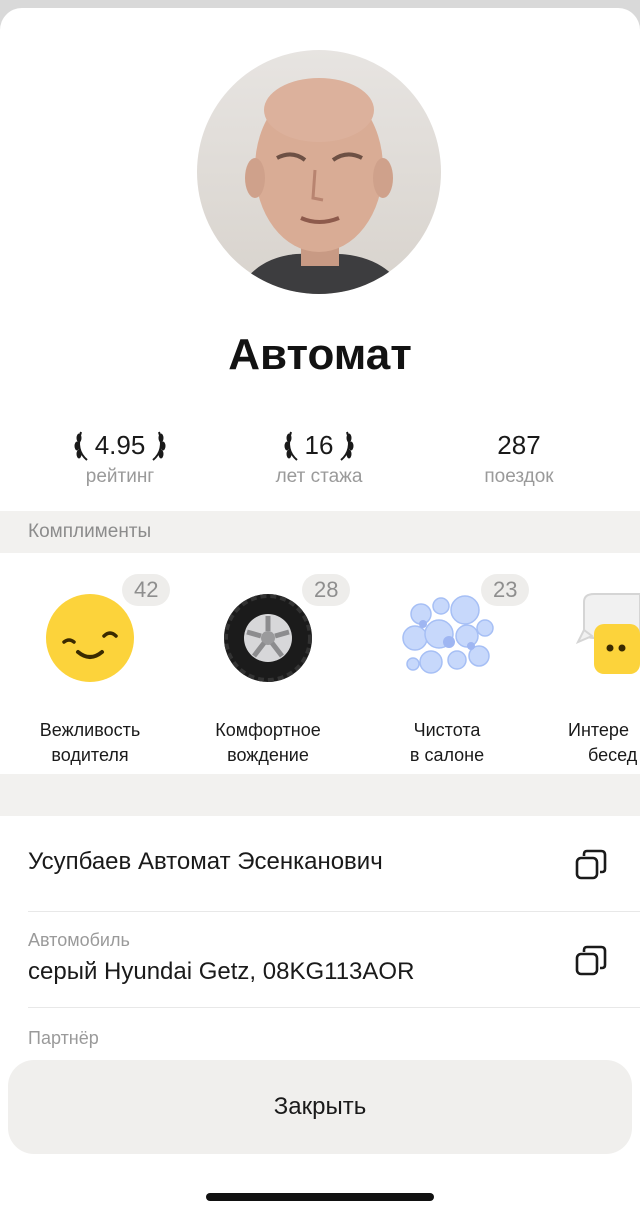 This screenshot has width=640, height=1220. Describe the element at coordinates (603, 742) in the screenshot. I see `compliment-label: Интере бесед` at that location.